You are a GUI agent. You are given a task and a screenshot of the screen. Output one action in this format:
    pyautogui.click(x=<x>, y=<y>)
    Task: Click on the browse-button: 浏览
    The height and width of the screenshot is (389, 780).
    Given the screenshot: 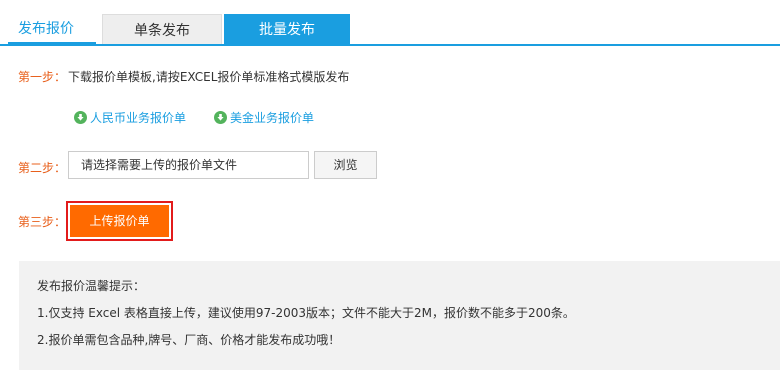 What is the action you would take?
    pyautogui.click(x=345, y=165)
    